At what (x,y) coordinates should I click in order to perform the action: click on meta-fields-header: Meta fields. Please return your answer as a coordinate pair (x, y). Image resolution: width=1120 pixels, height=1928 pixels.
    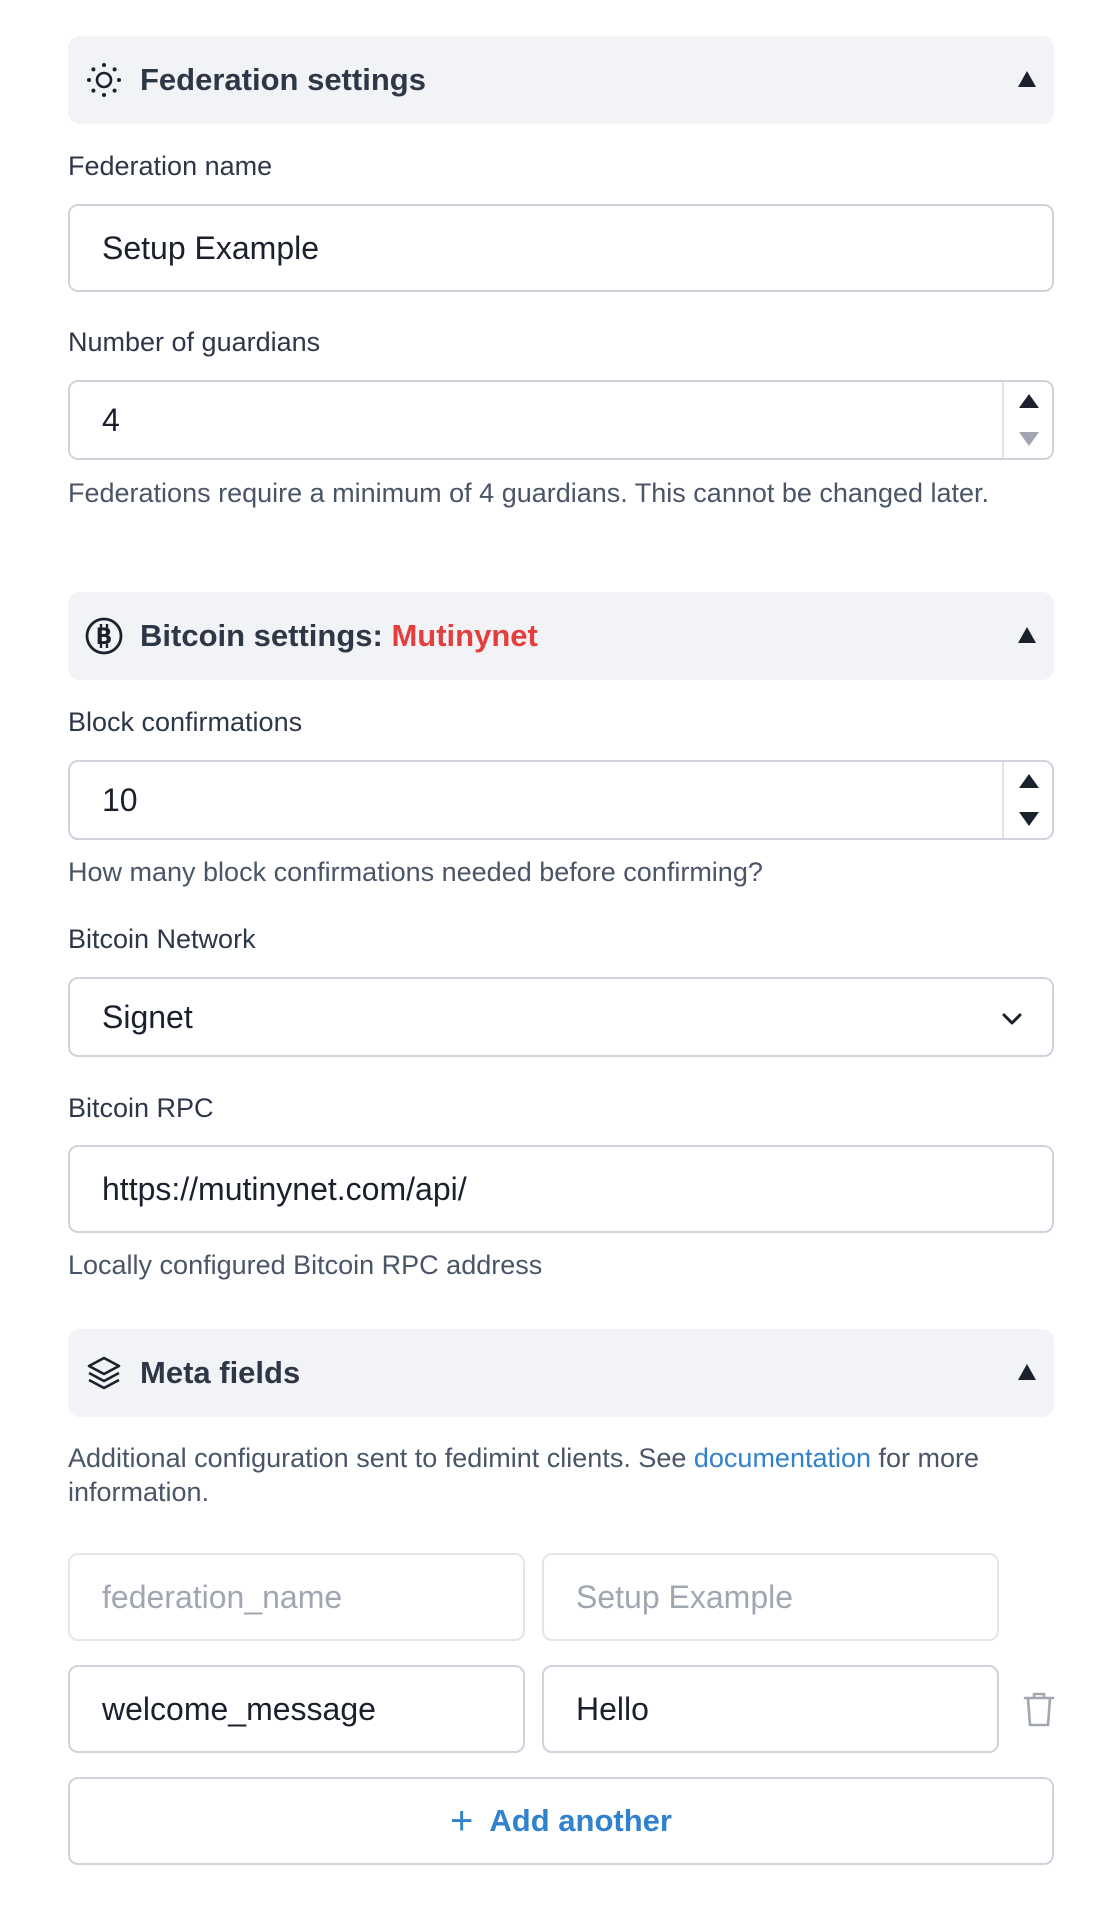
    Looking at the image, I should click on (561, 1373).